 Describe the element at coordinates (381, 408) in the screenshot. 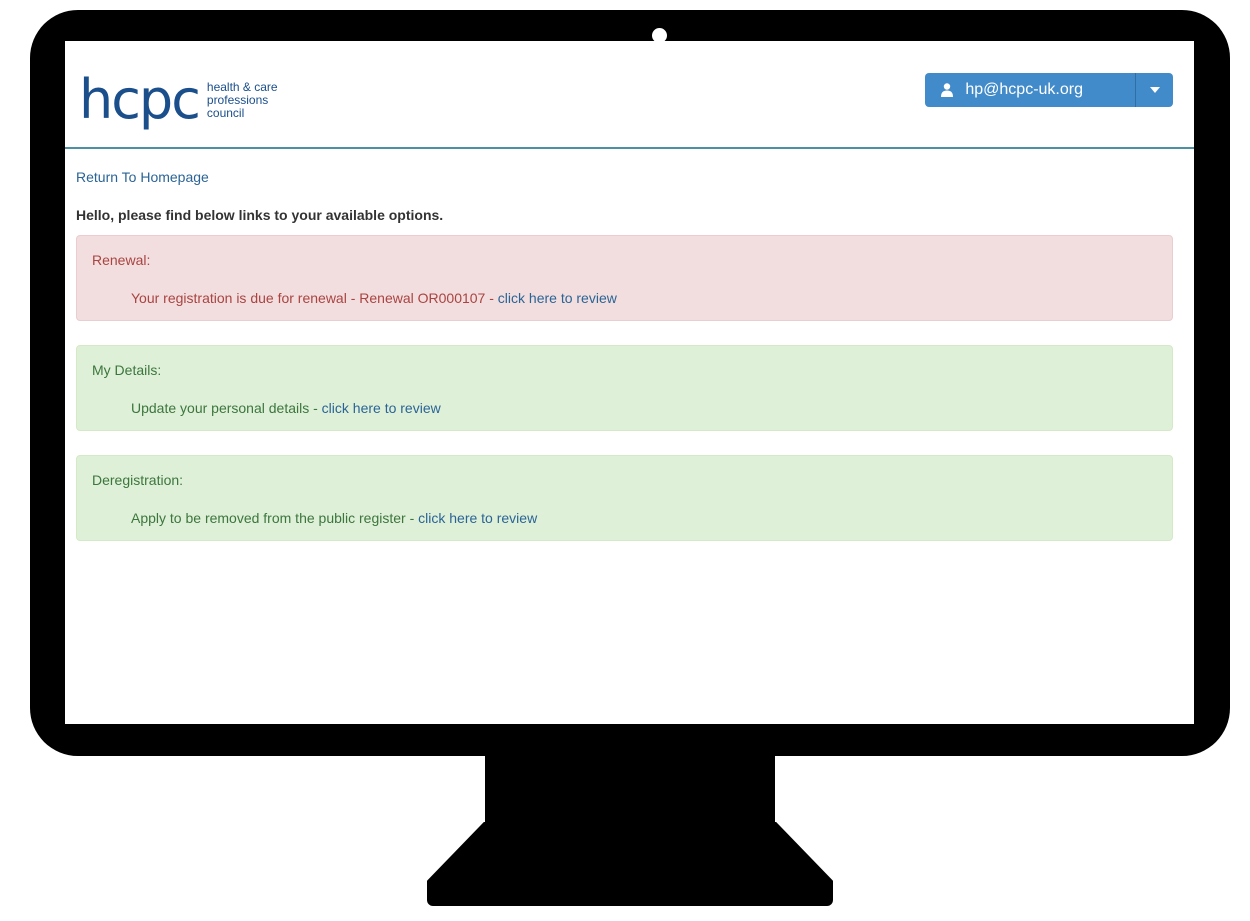

I see `my-details-review-link: click here to review` at that location.